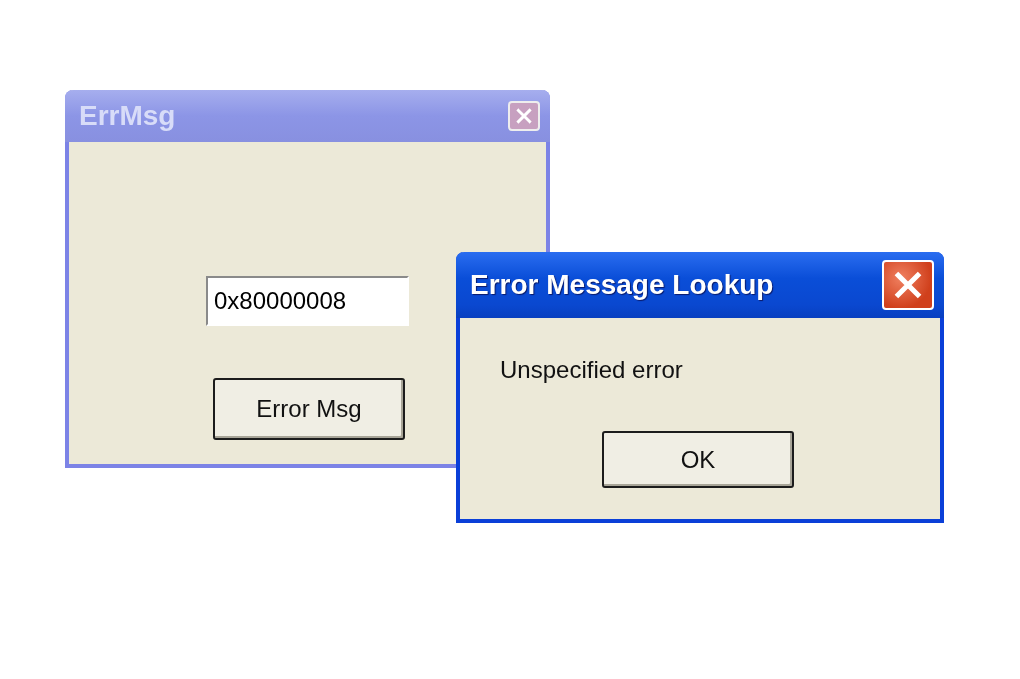 The height and width of the screenshot is (679, 1020). I want to click on window-title: Error Message Lookup, so click(622, 285).